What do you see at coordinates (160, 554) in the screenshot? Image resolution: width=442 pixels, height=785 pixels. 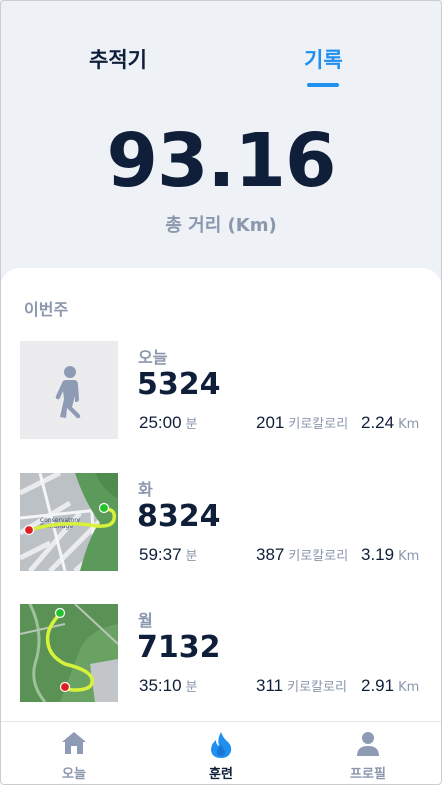 I see `duration-value: 59:37` at bounding box center [160, 554].